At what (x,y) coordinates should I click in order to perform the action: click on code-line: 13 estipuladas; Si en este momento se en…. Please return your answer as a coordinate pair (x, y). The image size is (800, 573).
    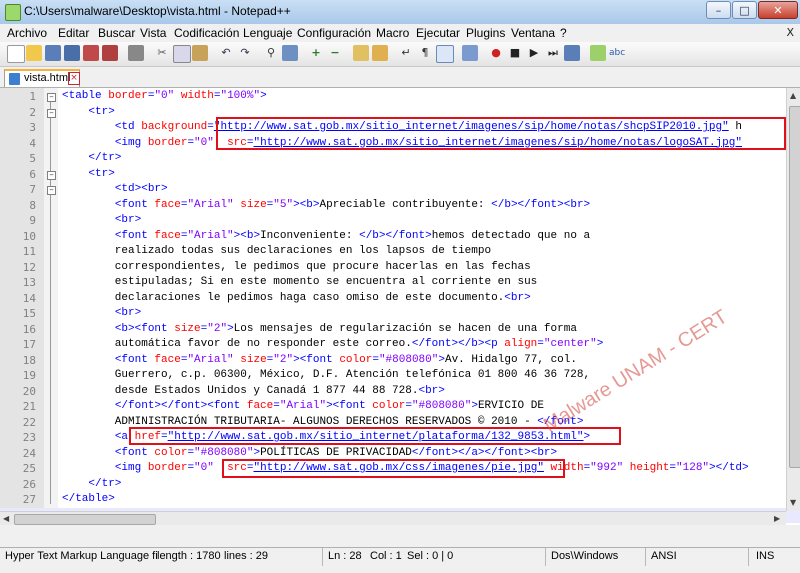
    Looking at the image, I should click on (400, 283).